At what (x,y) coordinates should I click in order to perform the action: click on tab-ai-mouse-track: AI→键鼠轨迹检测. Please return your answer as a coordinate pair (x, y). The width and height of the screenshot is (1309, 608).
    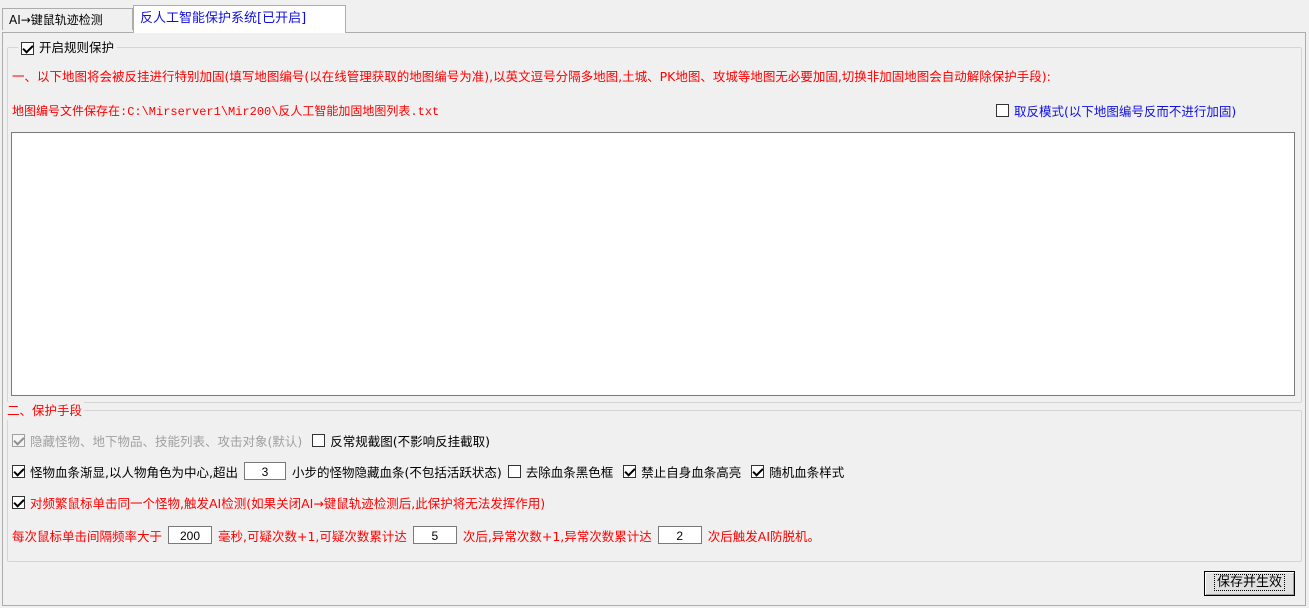
    Looking at the image, I should click on (67, 19).